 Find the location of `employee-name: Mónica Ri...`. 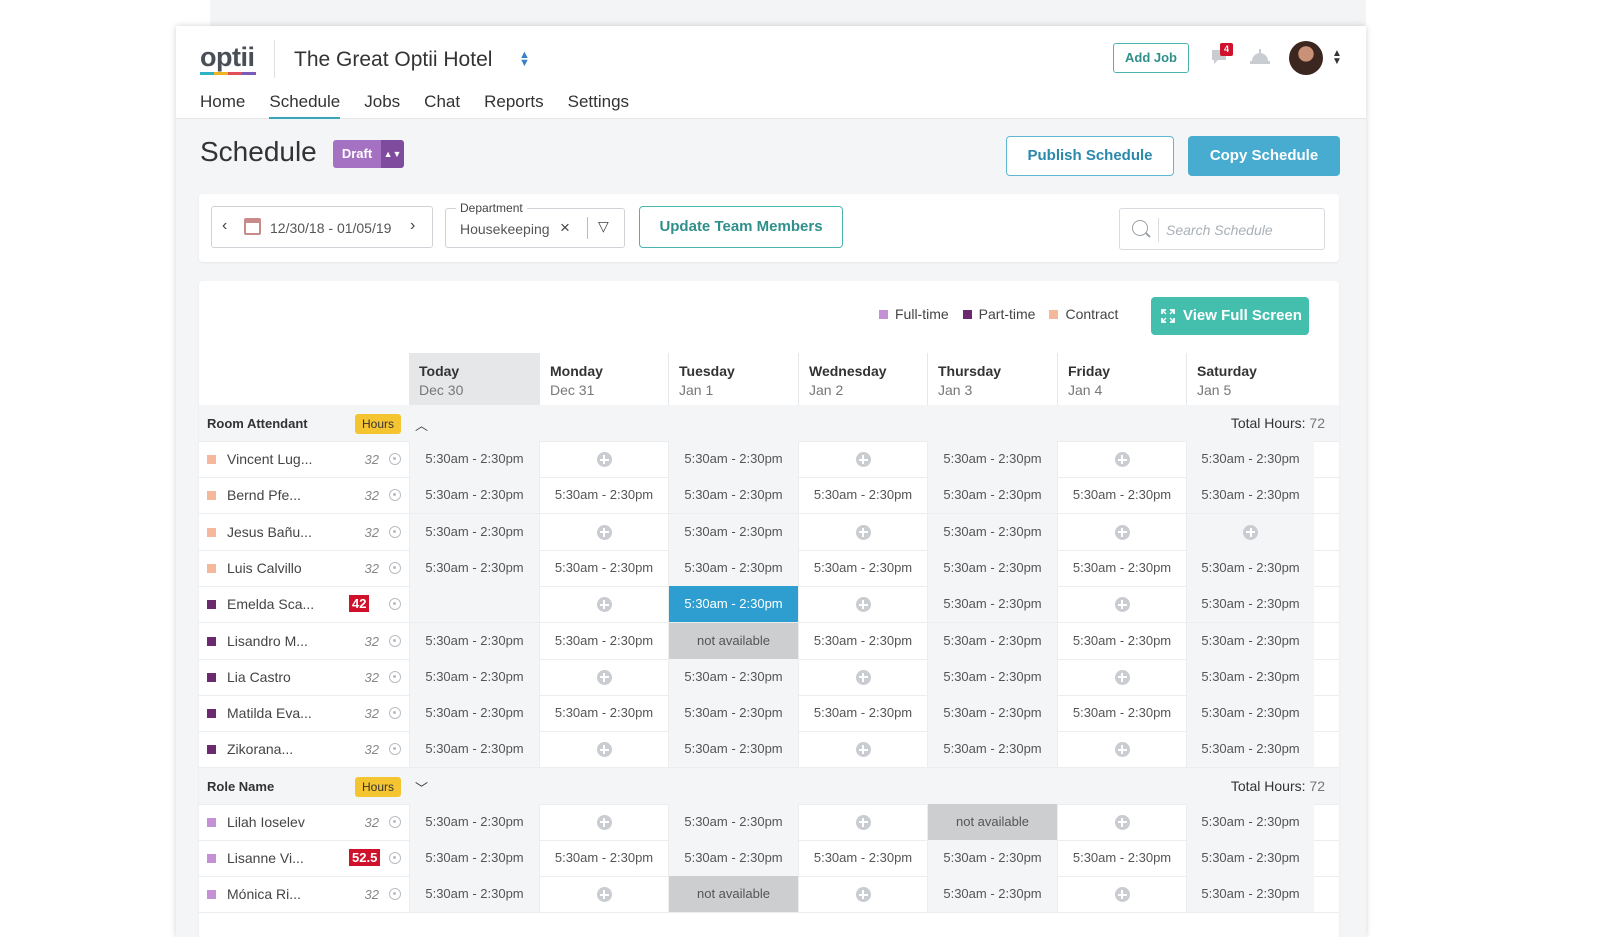

employee-name: Mónica Ri... is located at coordinates (264, 894).